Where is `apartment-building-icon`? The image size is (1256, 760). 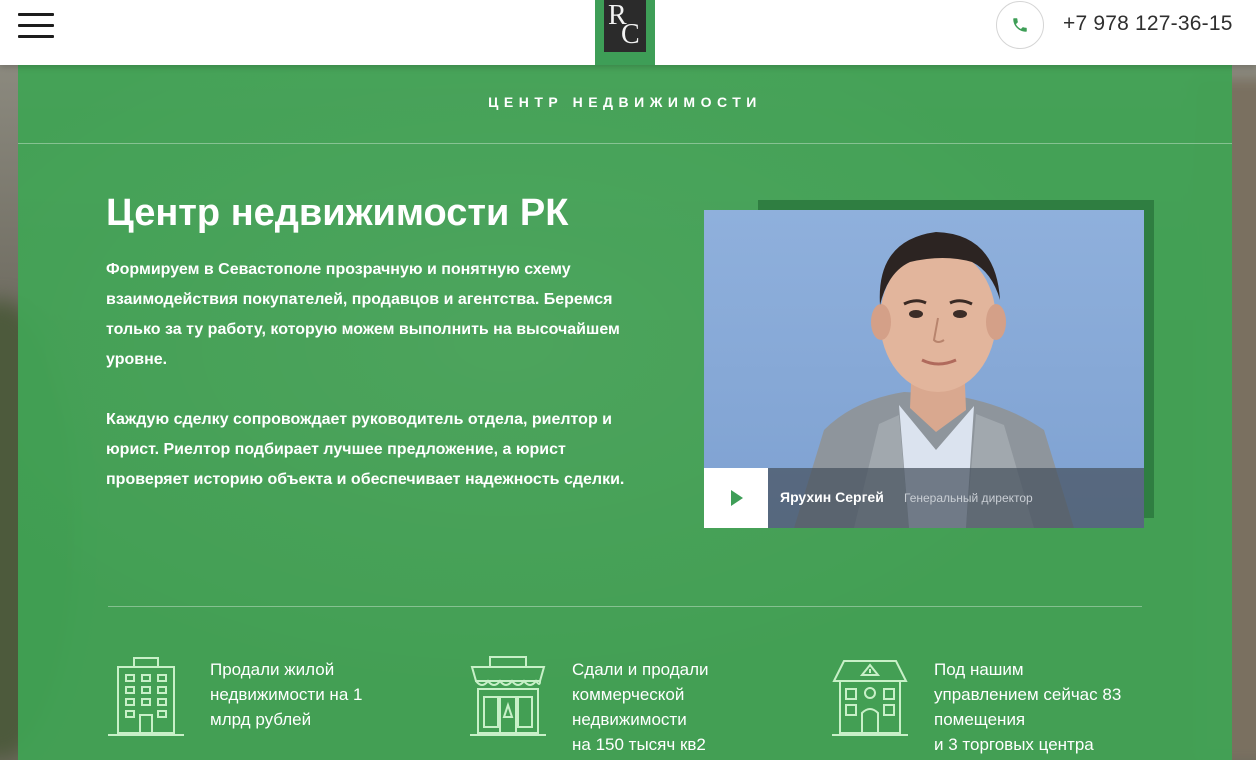
apartment-building-icon is located at coordinates (146, 696).